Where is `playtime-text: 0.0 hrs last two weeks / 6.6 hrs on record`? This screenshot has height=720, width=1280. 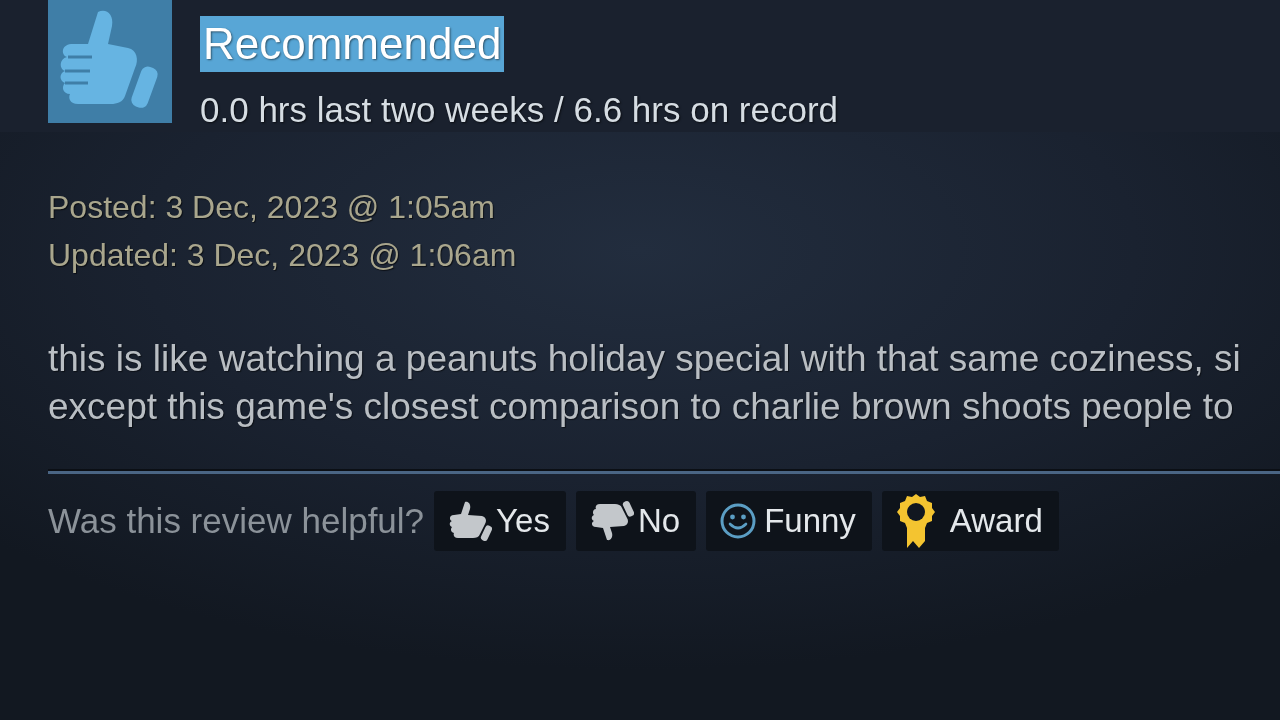 playtime-text: 0.0 hrs last two weeks / 6.6 hrs on record is located at coordinates (519, 110).